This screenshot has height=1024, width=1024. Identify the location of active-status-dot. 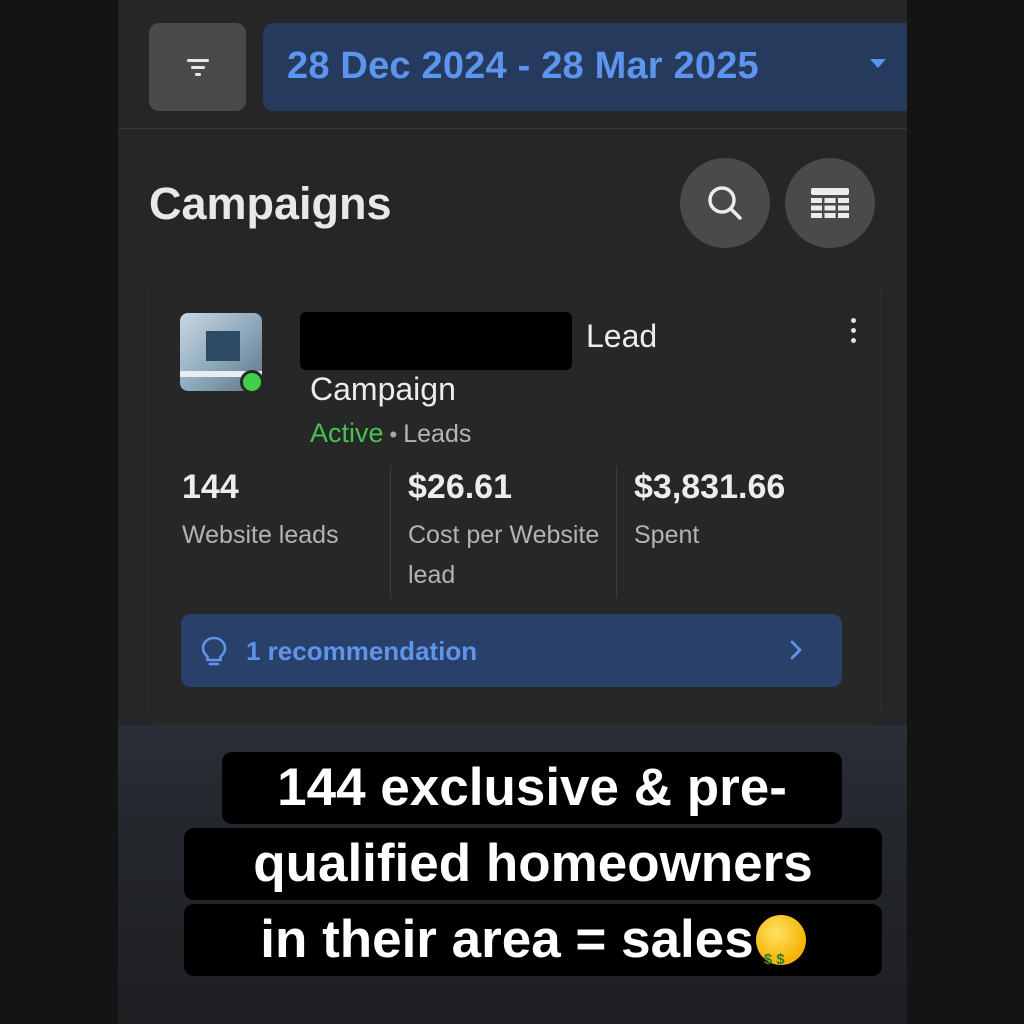
(252, 382).